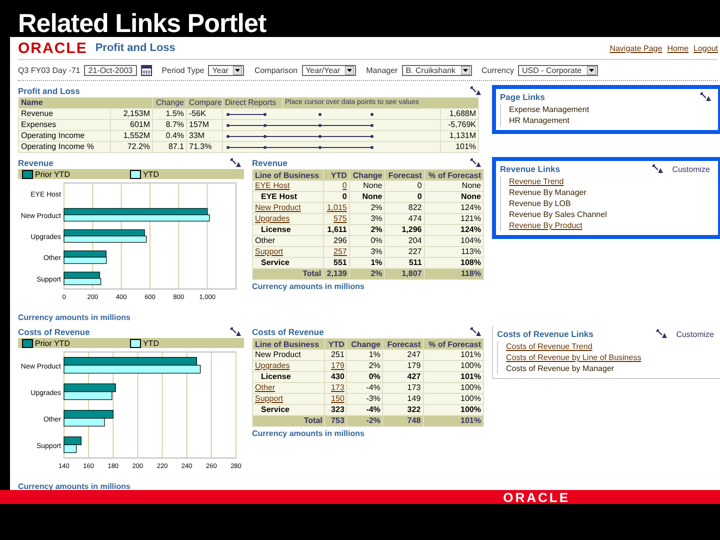 The height and width of the screenshot is (540, 720). I want to click on filter-label: Currency, so click(498, 70).